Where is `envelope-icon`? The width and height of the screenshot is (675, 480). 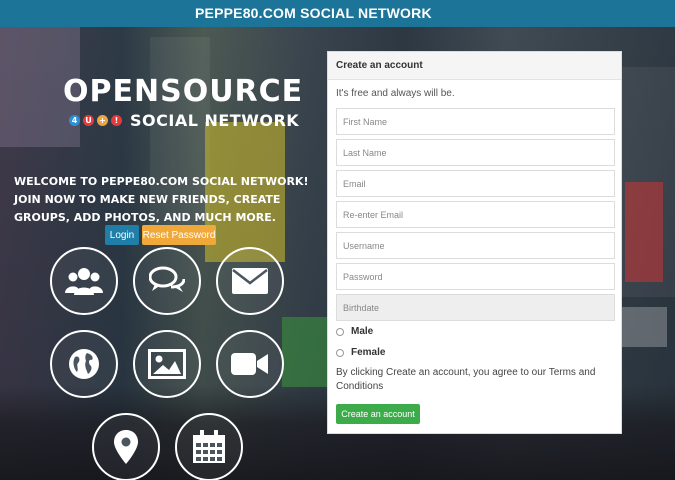
envelope-icon is located at coordinates (250, 281).